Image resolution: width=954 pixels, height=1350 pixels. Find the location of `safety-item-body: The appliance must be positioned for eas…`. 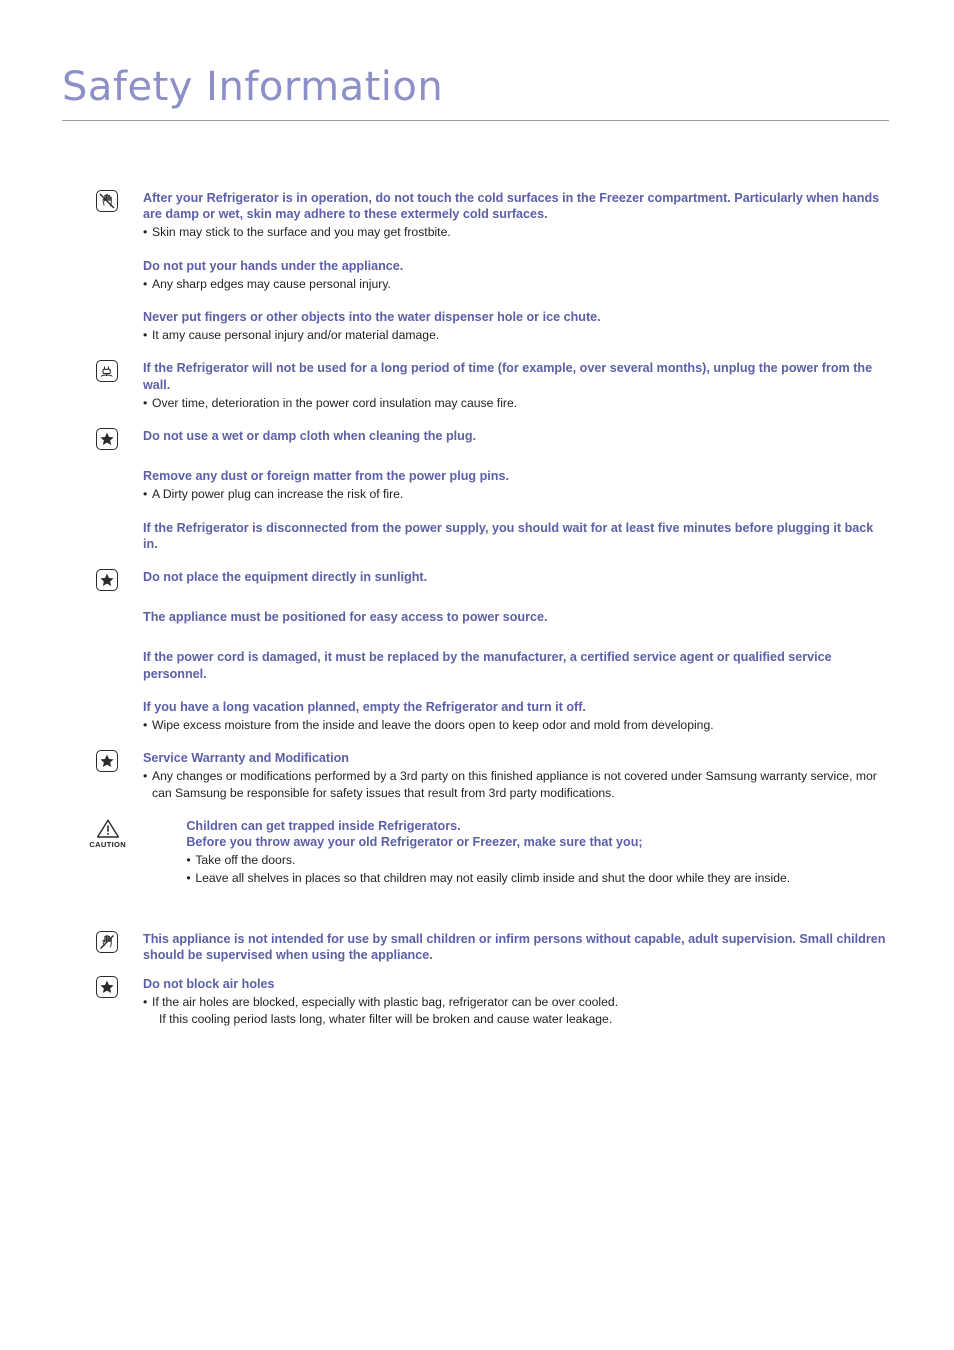

safety-item-body: The appliance must be positioned for eas… is located at coordinates (493, 617).